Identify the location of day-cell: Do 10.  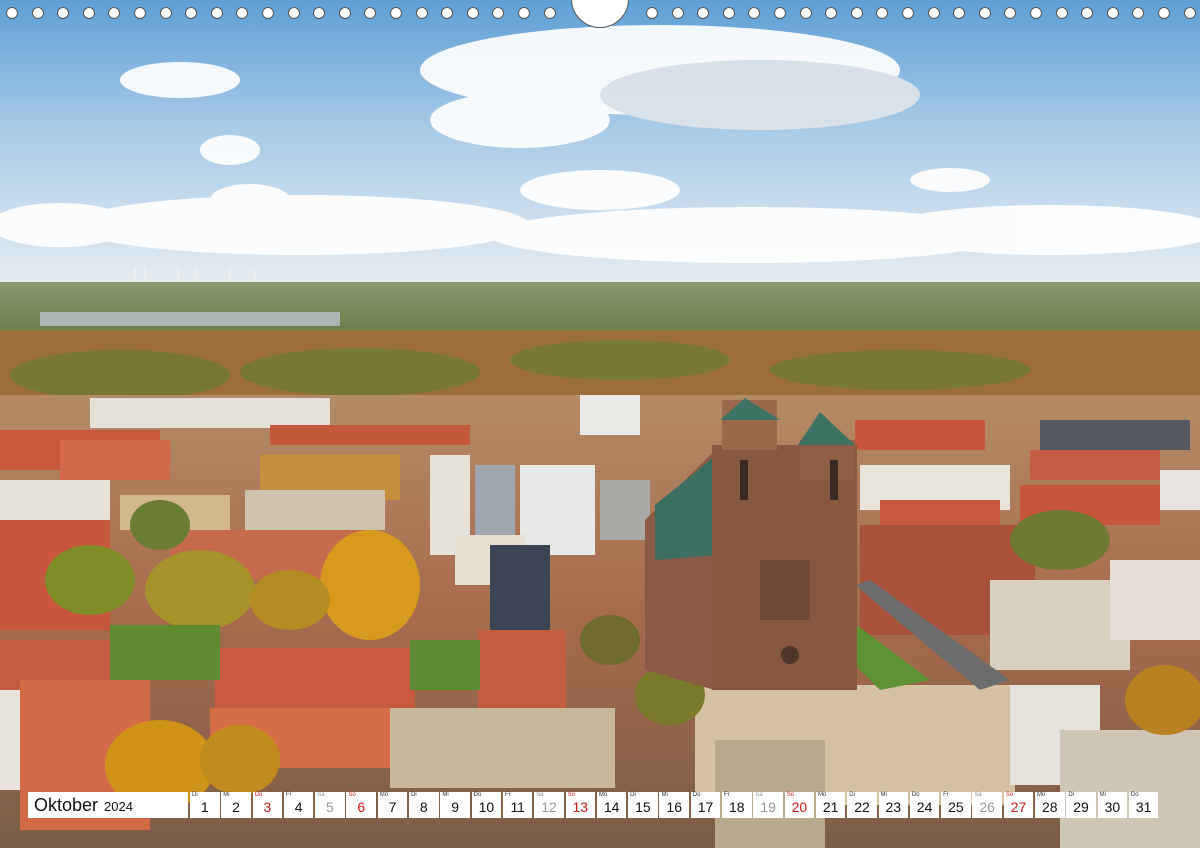
(486, 805).